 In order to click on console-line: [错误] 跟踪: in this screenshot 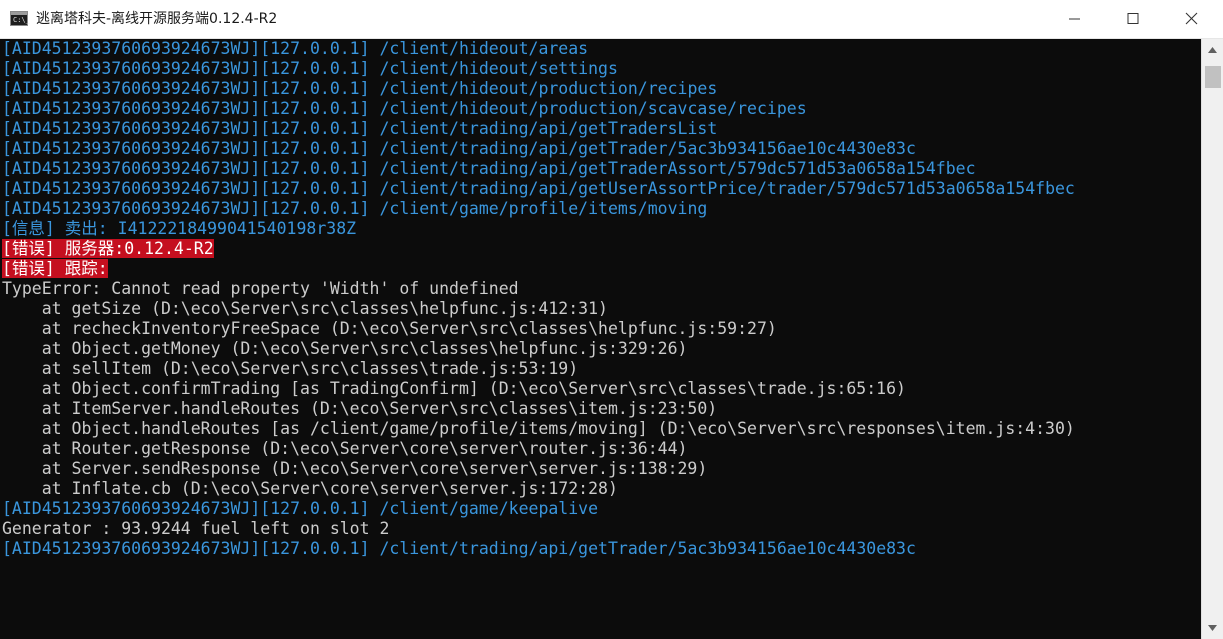, I will do `click(55, 269)`.